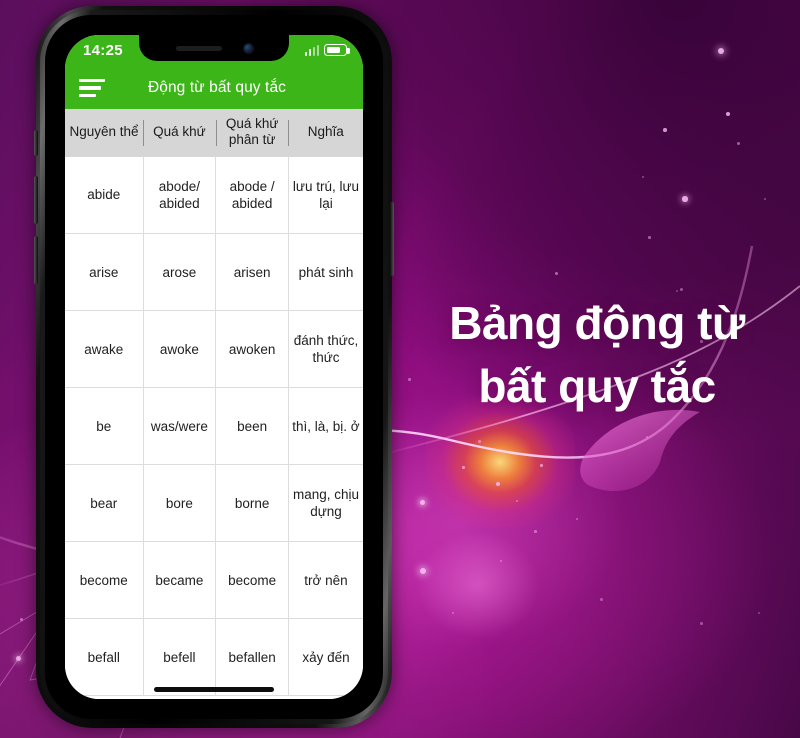 This screenshot has height=738, width=800. I want to click on status-bar-indicators, so click(327, 50).